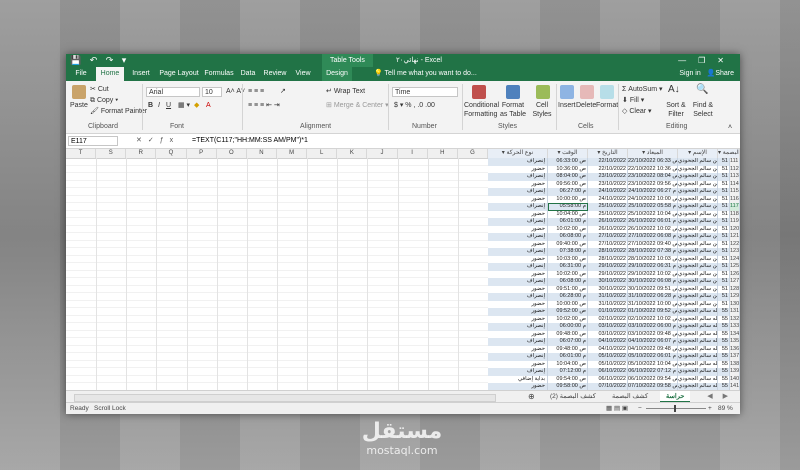 The width and height of the screenshot is (800, 470). I want to click on cell-datetime: 06/10/2022 07:12 م, so click(653, 372).